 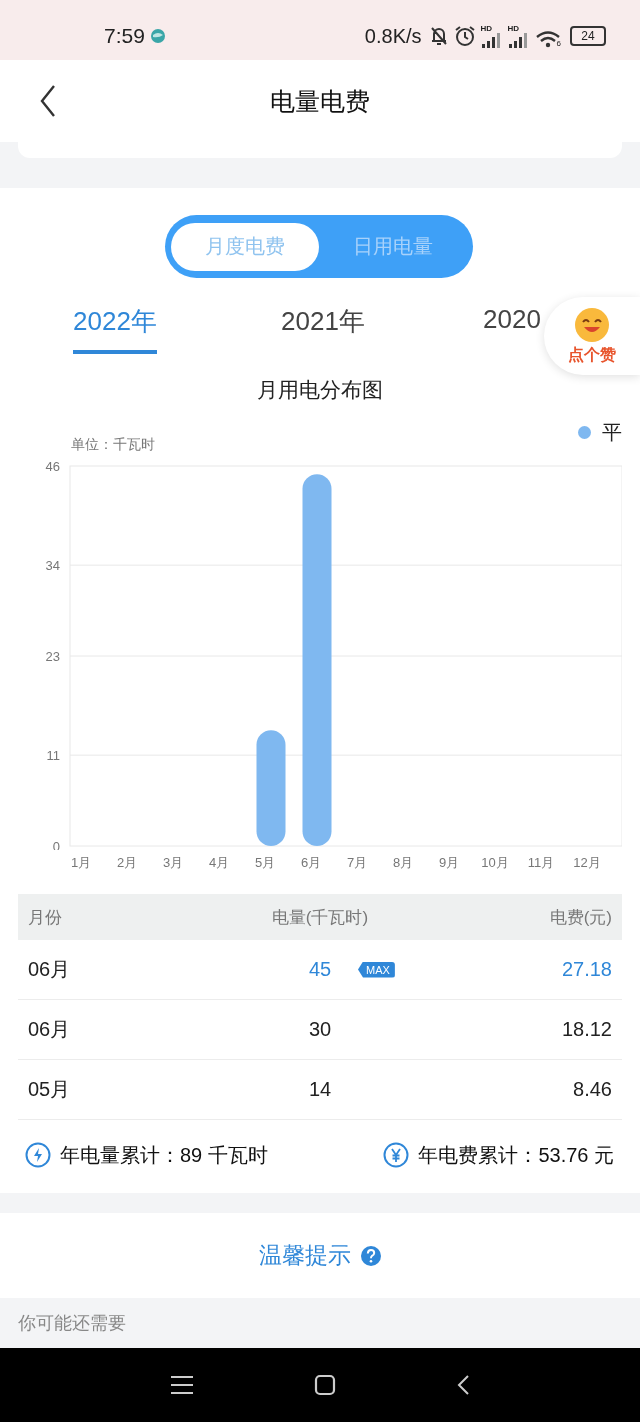 What do you see at coordinates (586, 969) in the screenshot?
I see `table-cell-text: 27.18` at bounding box center [586, 969].